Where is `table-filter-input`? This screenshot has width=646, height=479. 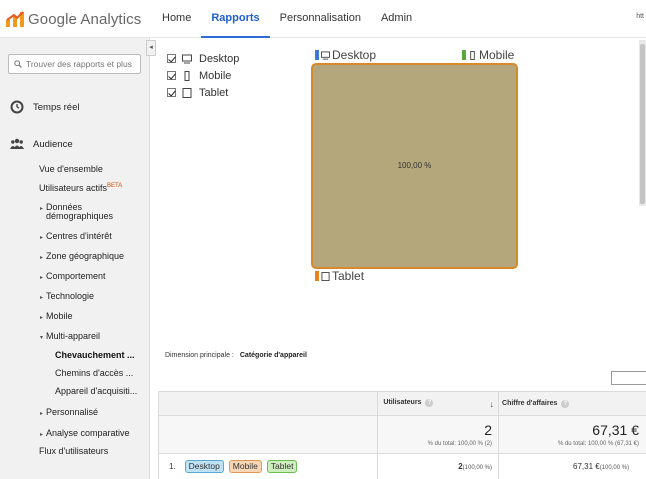
table-filter-input is located at coordinates (628, 378).